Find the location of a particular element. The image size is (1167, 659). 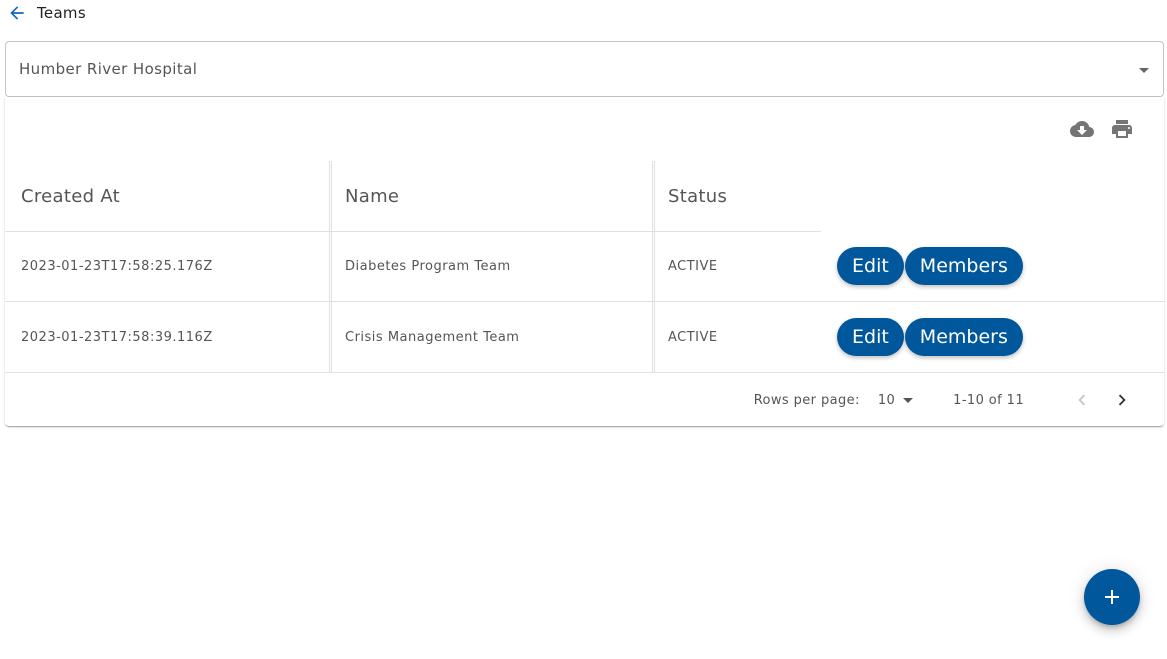

column-header-created-at: Created At is located at coordinates (70, 196).